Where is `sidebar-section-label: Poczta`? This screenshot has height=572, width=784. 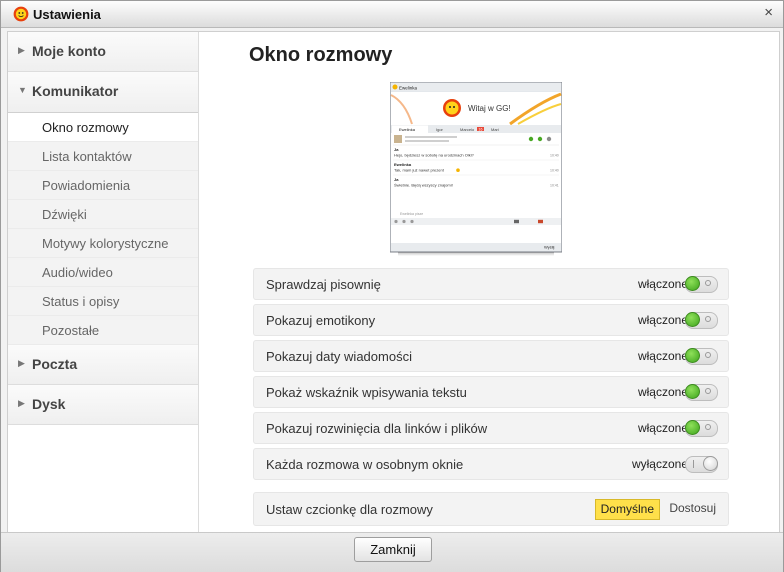
sidebar-section-label: Poczta is located at coordinates (55, 364).